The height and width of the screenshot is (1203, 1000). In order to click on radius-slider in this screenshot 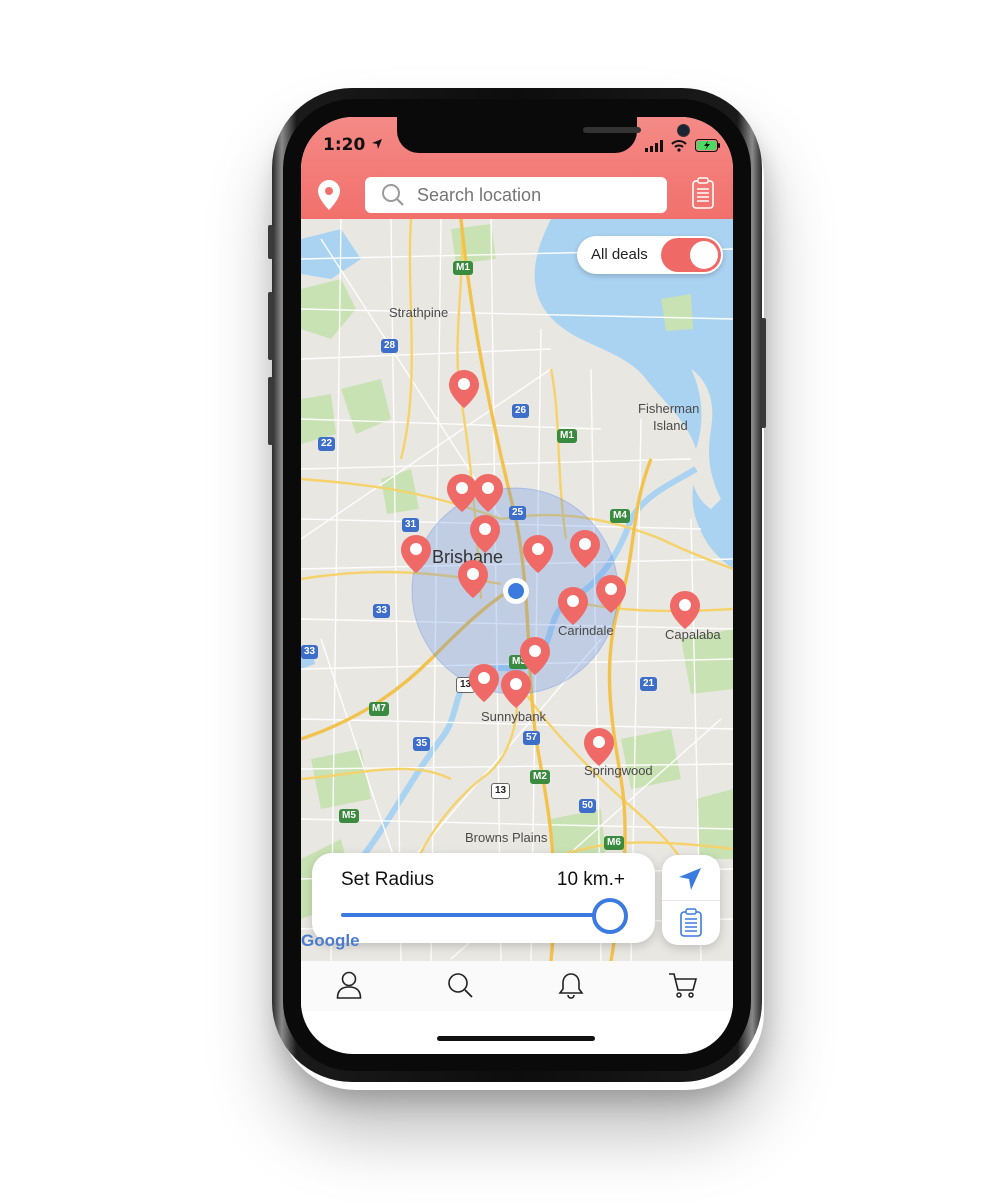, I will do `click(484, 916)`.